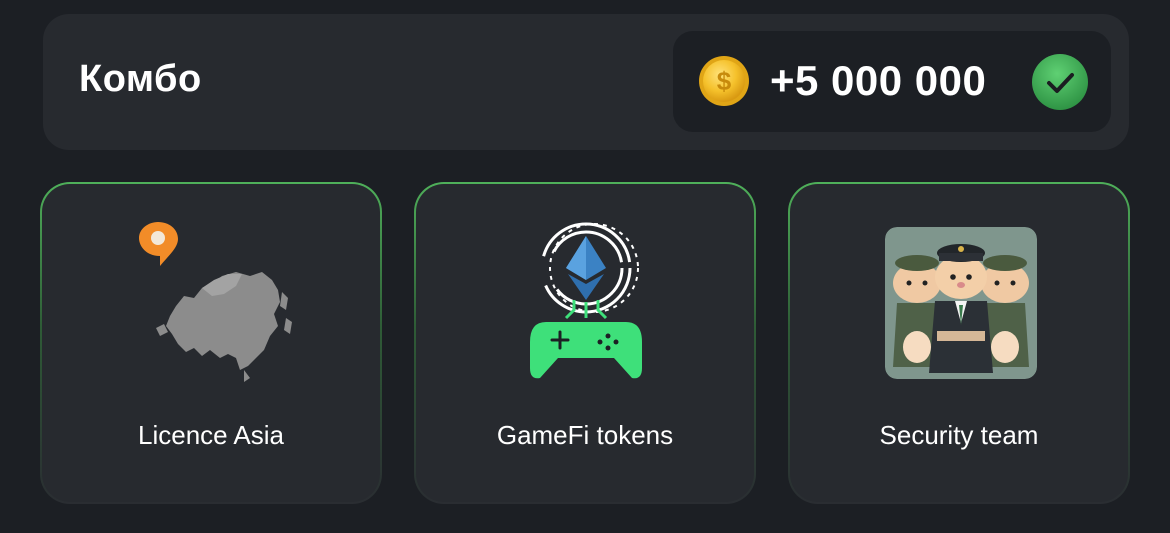 The width and height of the screenshot is (1170, 533). Describe the element at coordinates (959, 435) in the screenshot. I see `card-label: Security team` at that location.